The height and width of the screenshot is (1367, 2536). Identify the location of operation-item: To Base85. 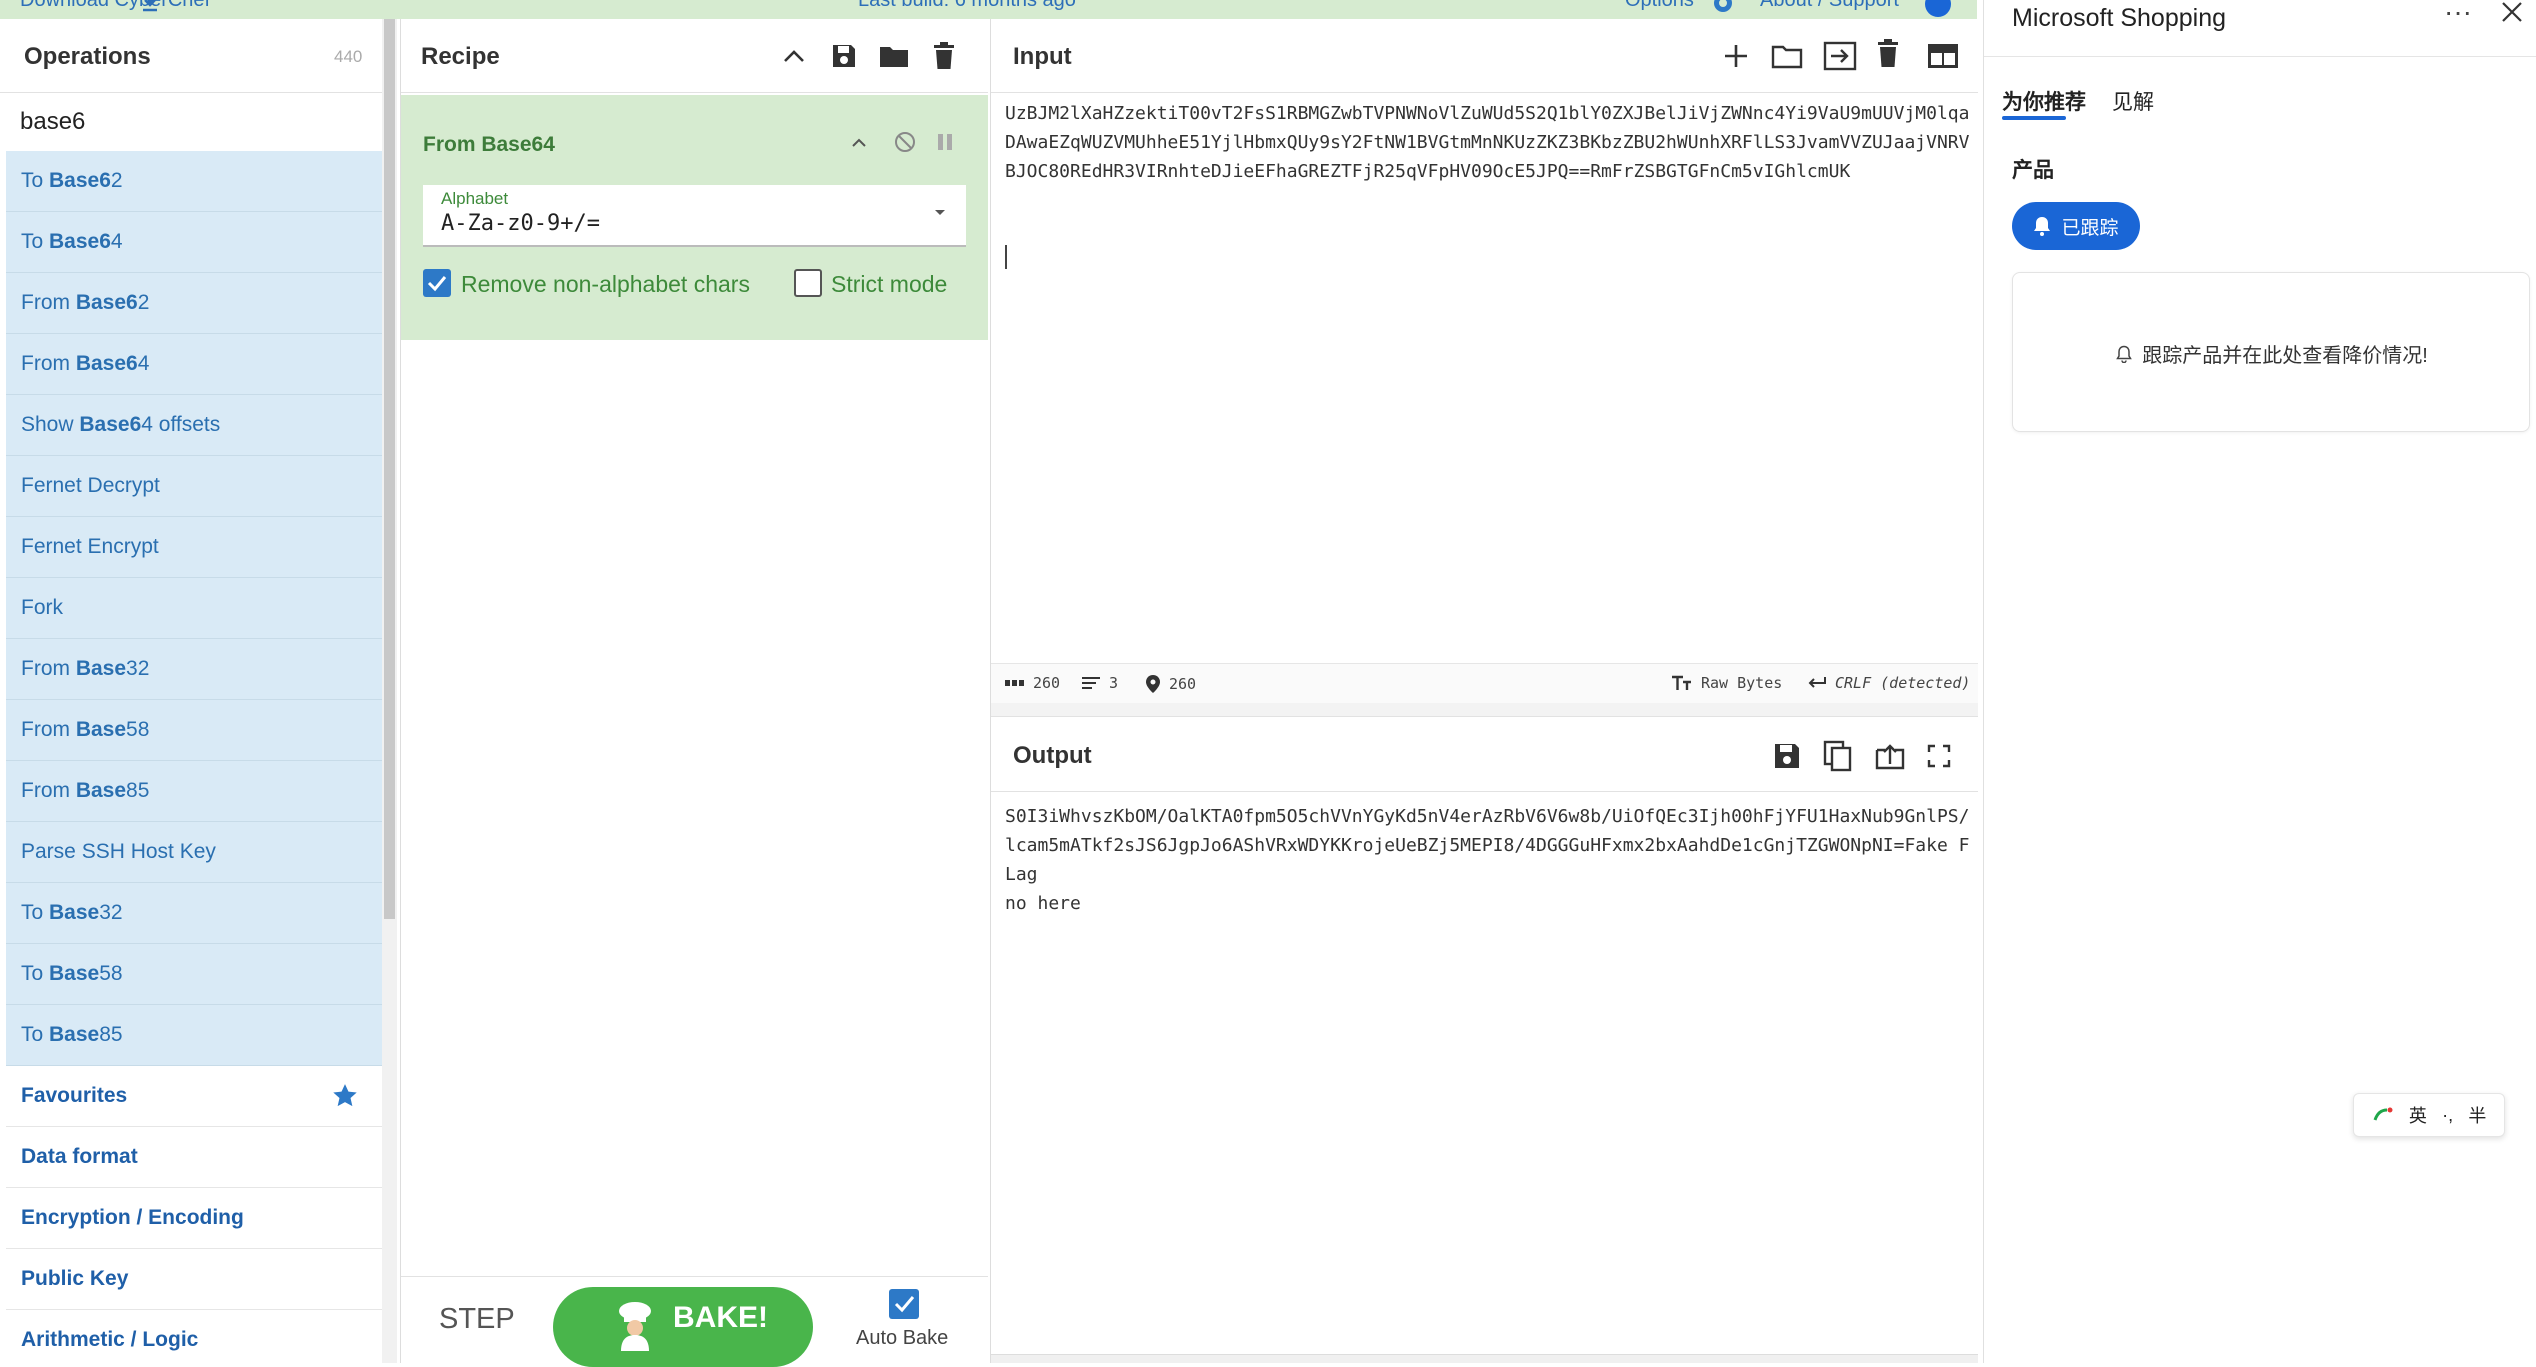
(194, 1035).